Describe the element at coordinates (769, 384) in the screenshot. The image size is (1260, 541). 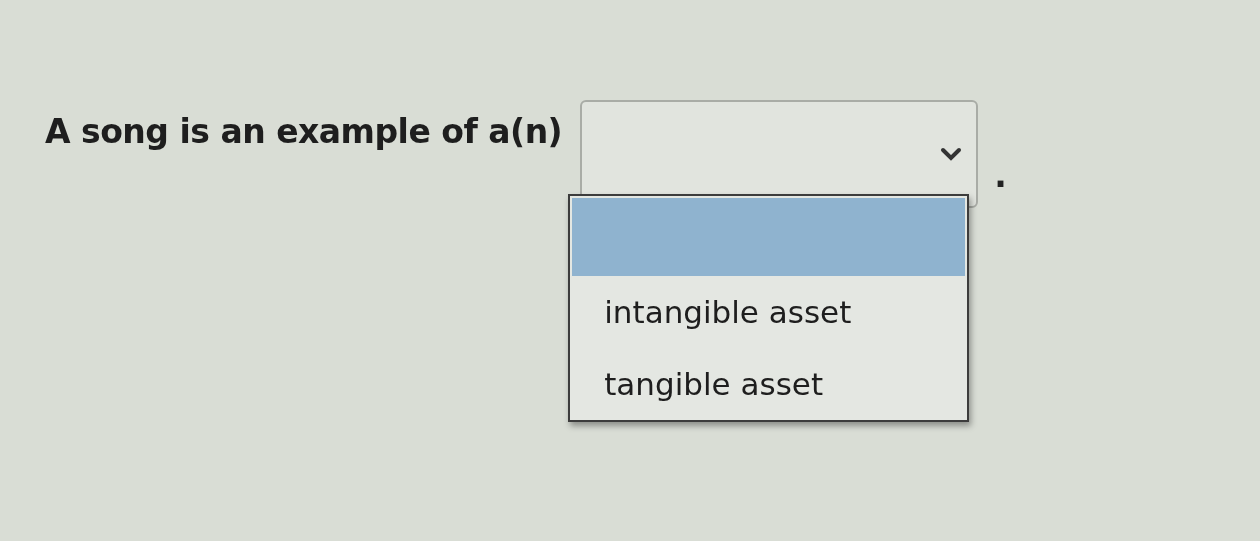
I see `dropdown-option: tangible asset` at that location.